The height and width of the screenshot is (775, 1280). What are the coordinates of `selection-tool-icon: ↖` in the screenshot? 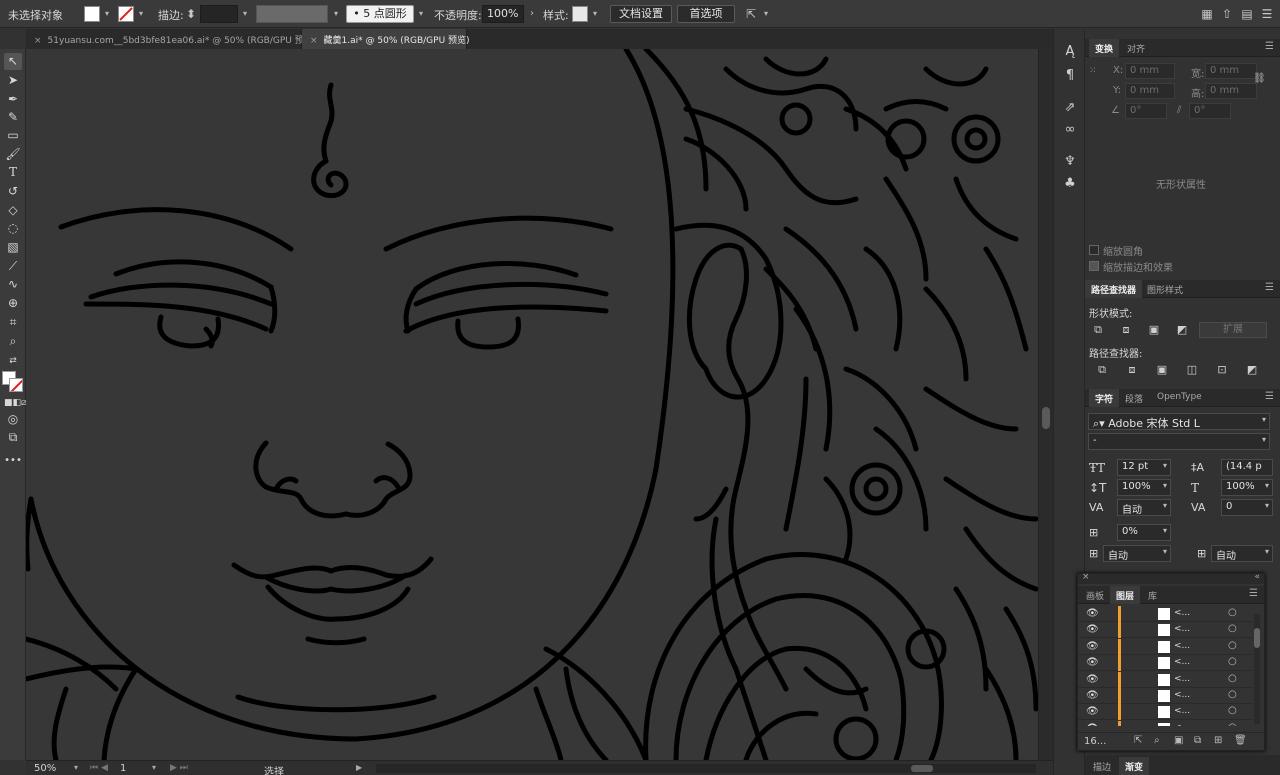 It's located at (13, 61).